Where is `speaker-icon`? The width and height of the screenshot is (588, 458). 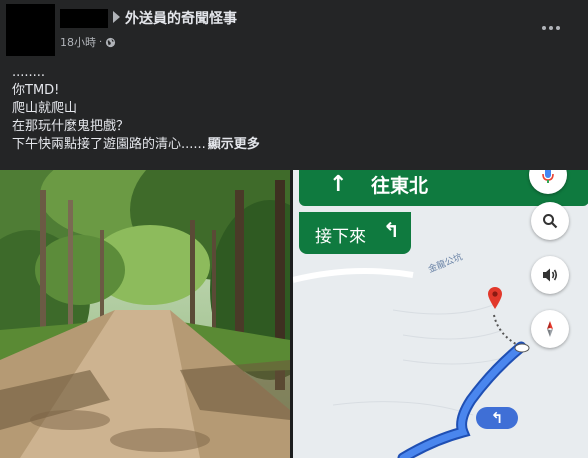
speaker-icon is located at coordinates (550, 275).